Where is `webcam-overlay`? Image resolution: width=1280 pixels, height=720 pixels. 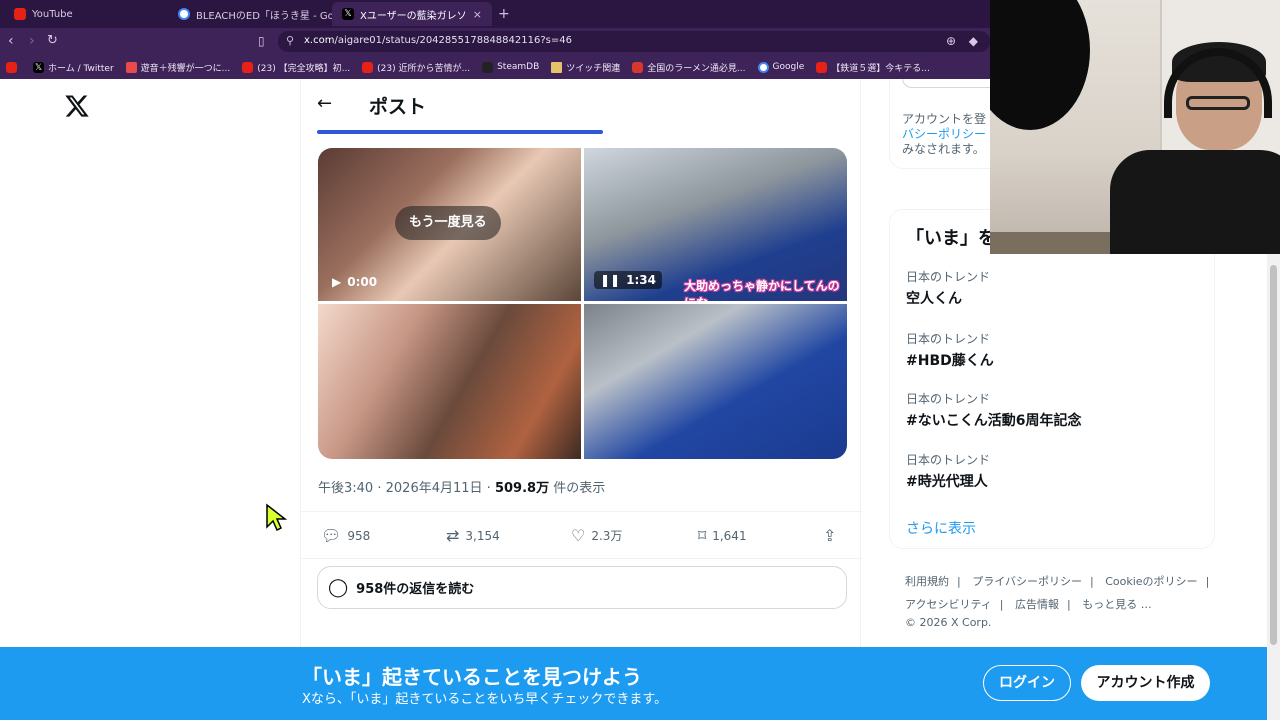
webcam-overlay is located at coordinates (1135, 127).